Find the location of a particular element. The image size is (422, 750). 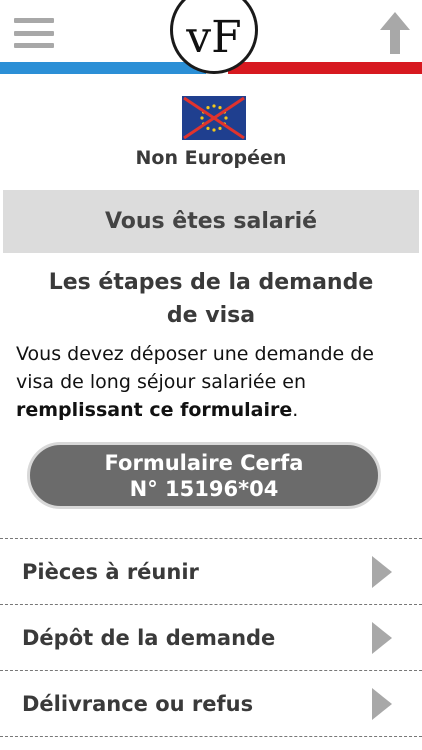

arrow-up-icon is located at coordinates (395, 33).